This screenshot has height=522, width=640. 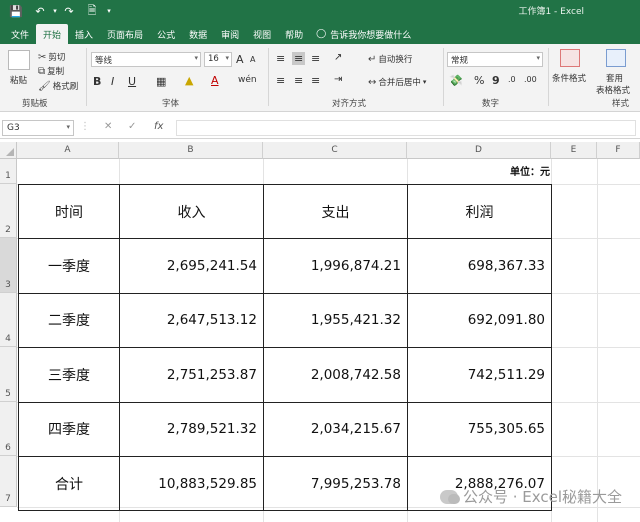 I want to click on wrap-text-button: ↵ 自动换行, so click(x=390, y=59).